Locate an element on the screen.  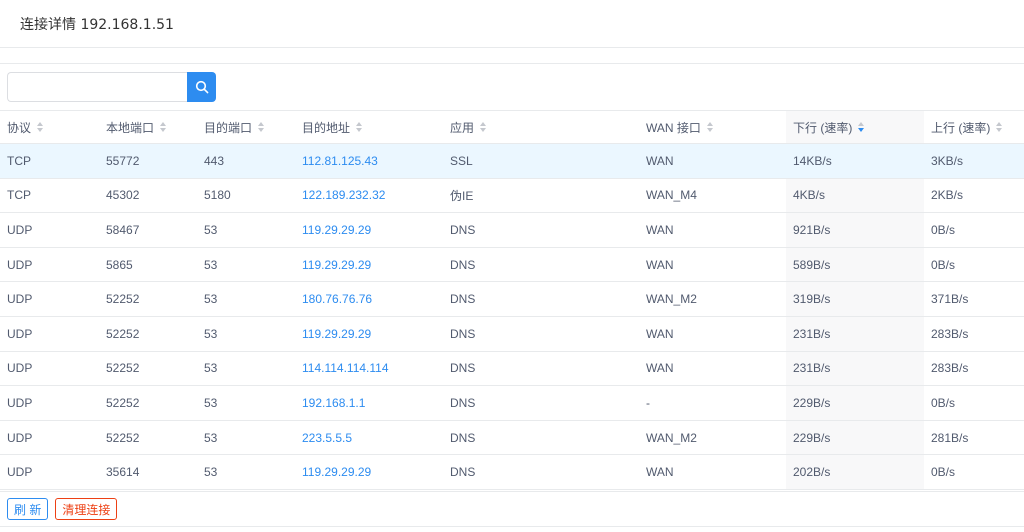
cell-application: SSL is located at coordinates (461, 160).